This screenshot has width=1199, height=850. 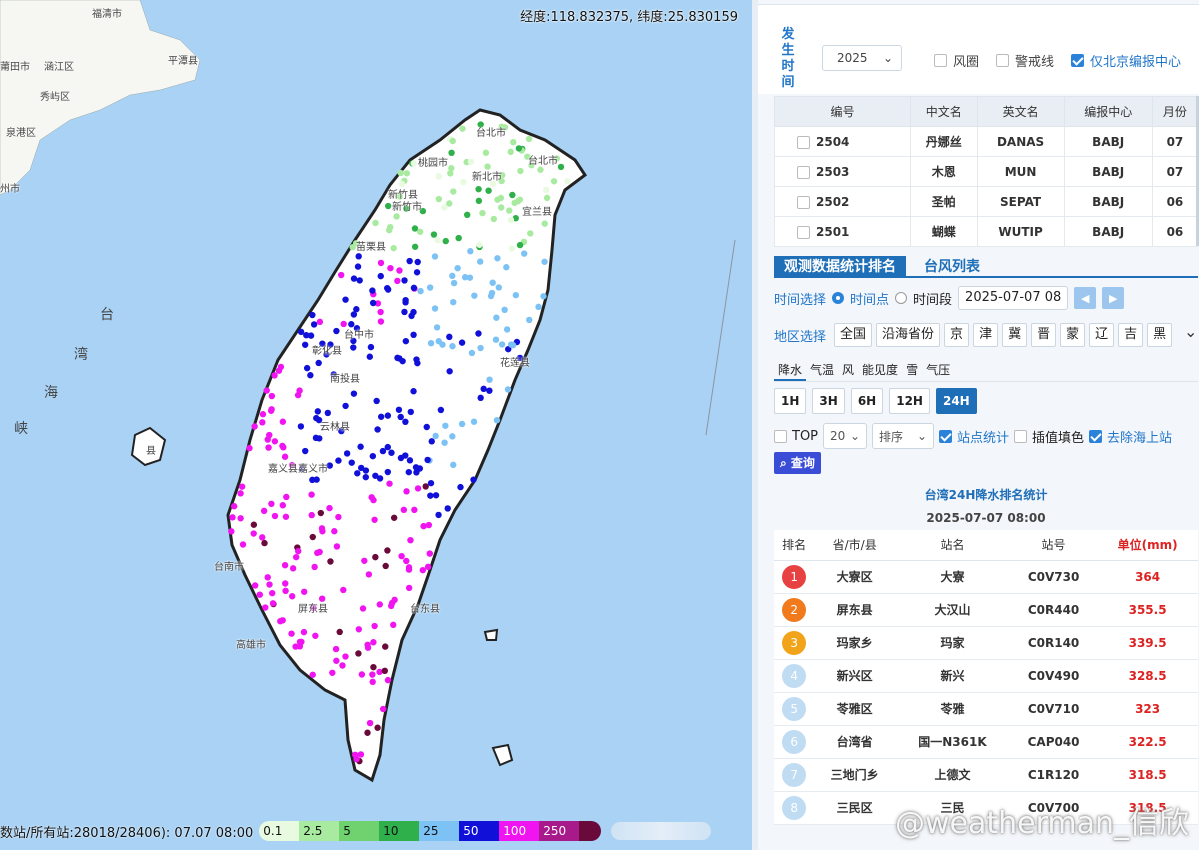 What do you see at coordinates (515, 363) in the screenshot?
I see `place-label: 花莲县` at bounding box center [515, 363].